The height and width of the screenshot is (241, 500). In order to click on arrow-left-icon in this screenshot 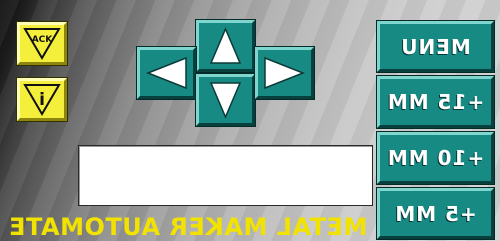, I will do `click(166, 73)`.